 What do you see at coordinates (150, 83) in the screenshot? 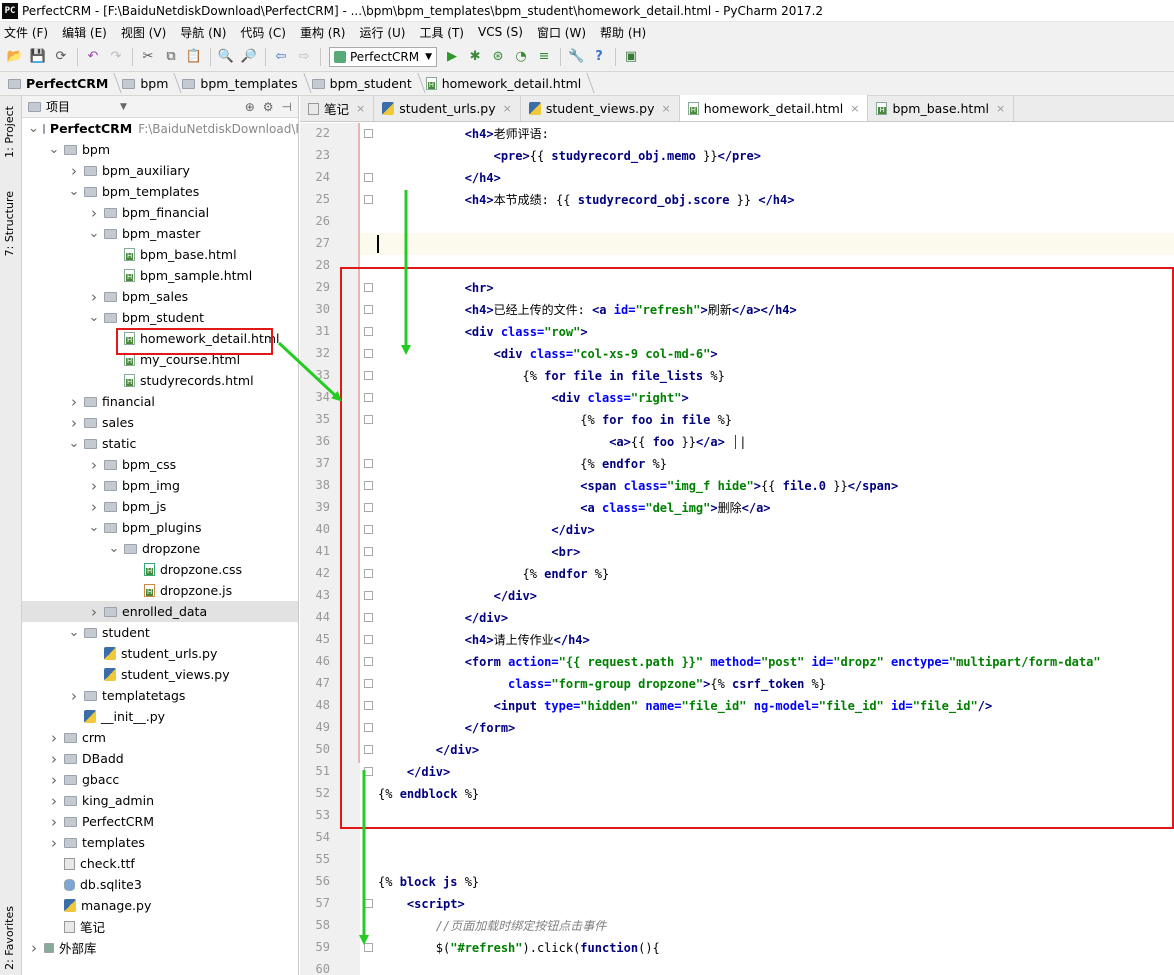
I see `breadcrumb-item: bpm` at bounding box center [150, 83].